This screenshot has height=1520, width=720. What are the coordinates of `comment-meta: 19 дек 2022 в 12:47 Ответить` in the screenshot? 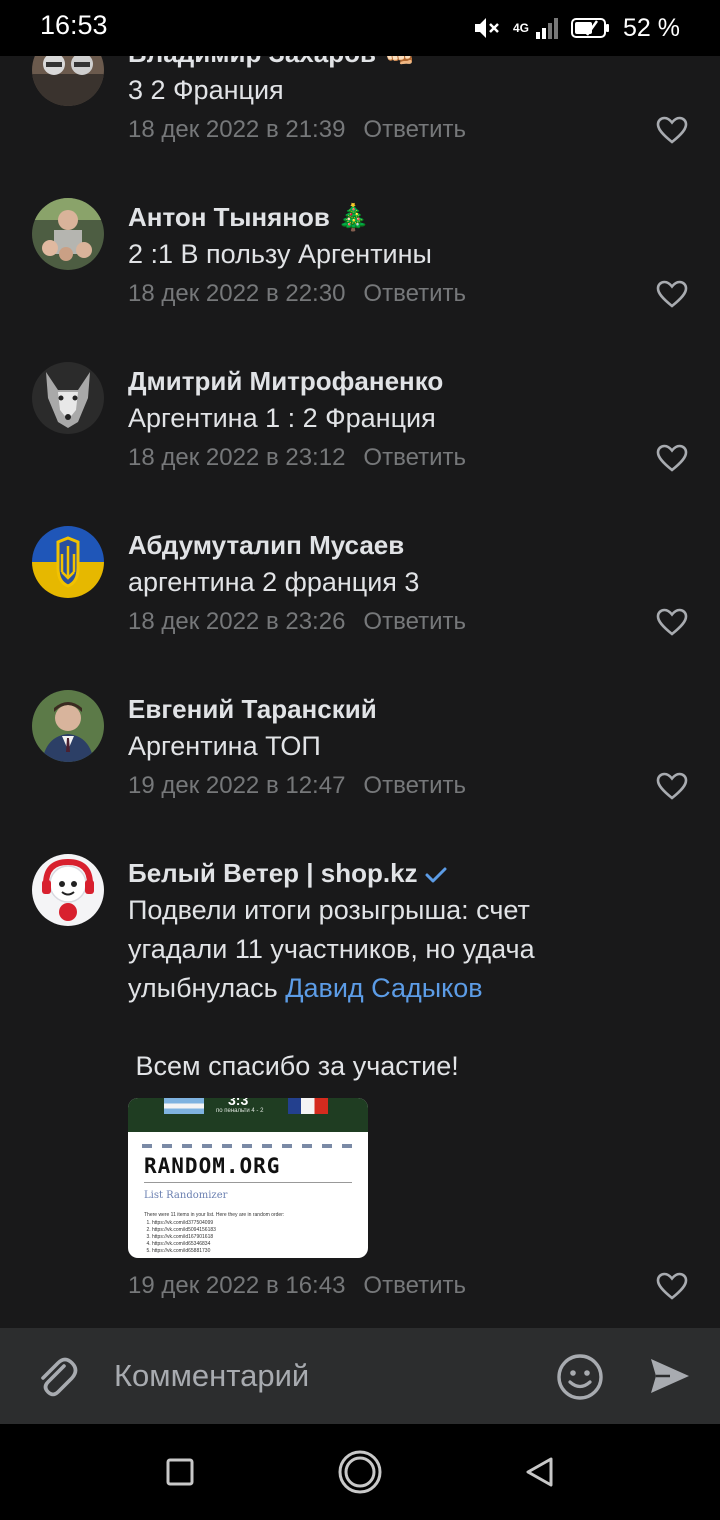 It's located at (297, 786).